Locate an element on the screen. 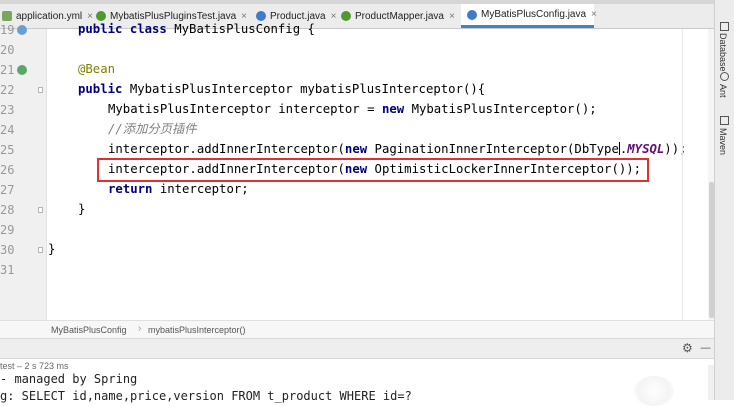 This screenshot has height=406, width=734. tool-window-ant: Ant is located at coordinates (723, 91).